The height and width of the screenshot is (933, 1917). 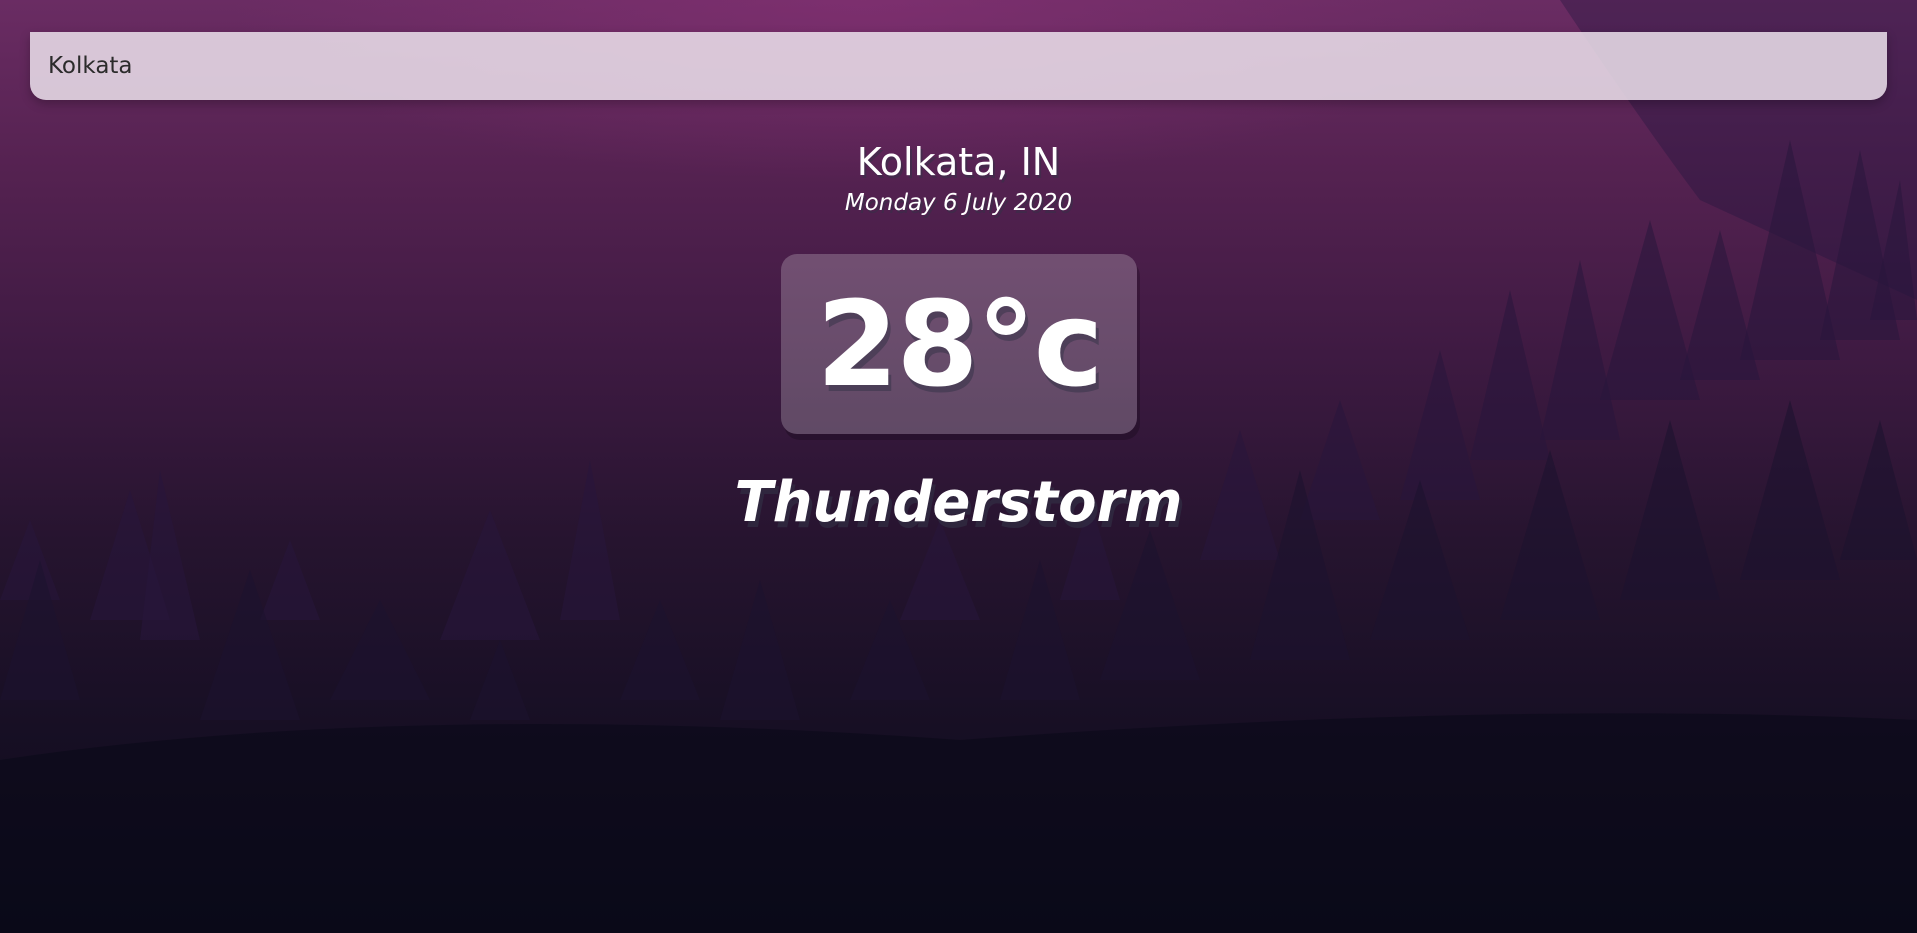 I want to click on date-label: Monday 6 July 2020, so click(x=958, y=203).